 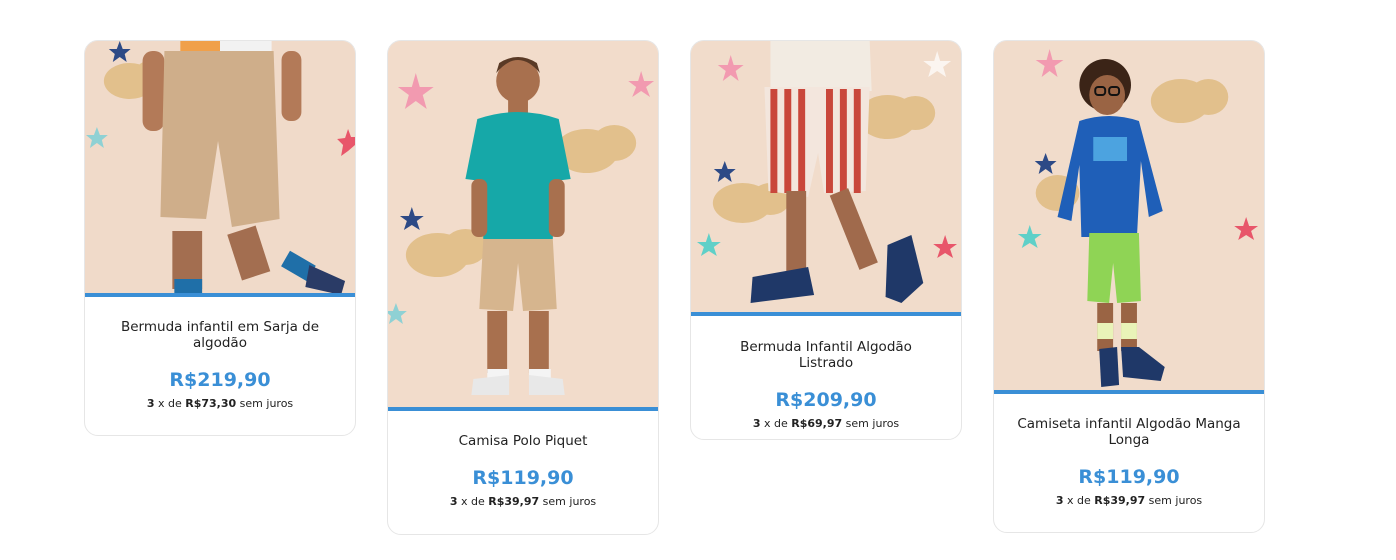 What do you see at coordinates (211, 403) in the screenshot?
I see `installment-amount: R$73,30` at bounding box center [211, 403].